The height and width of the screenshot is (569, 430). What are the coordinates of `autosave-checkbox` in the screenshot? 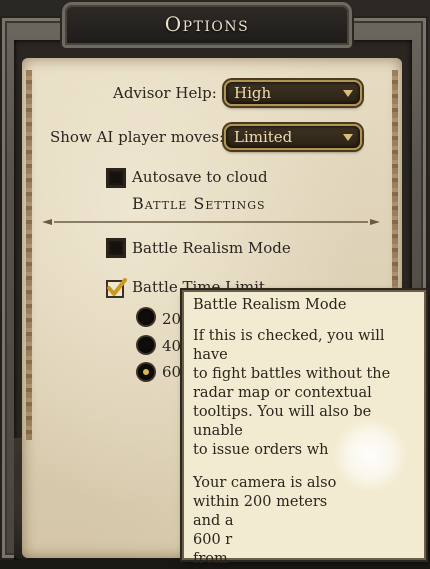 It's located at (116, 178).